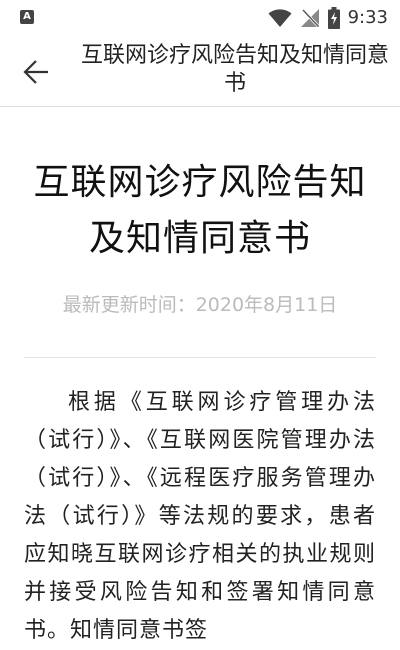  I want to click on back-button, so click(36, 72).